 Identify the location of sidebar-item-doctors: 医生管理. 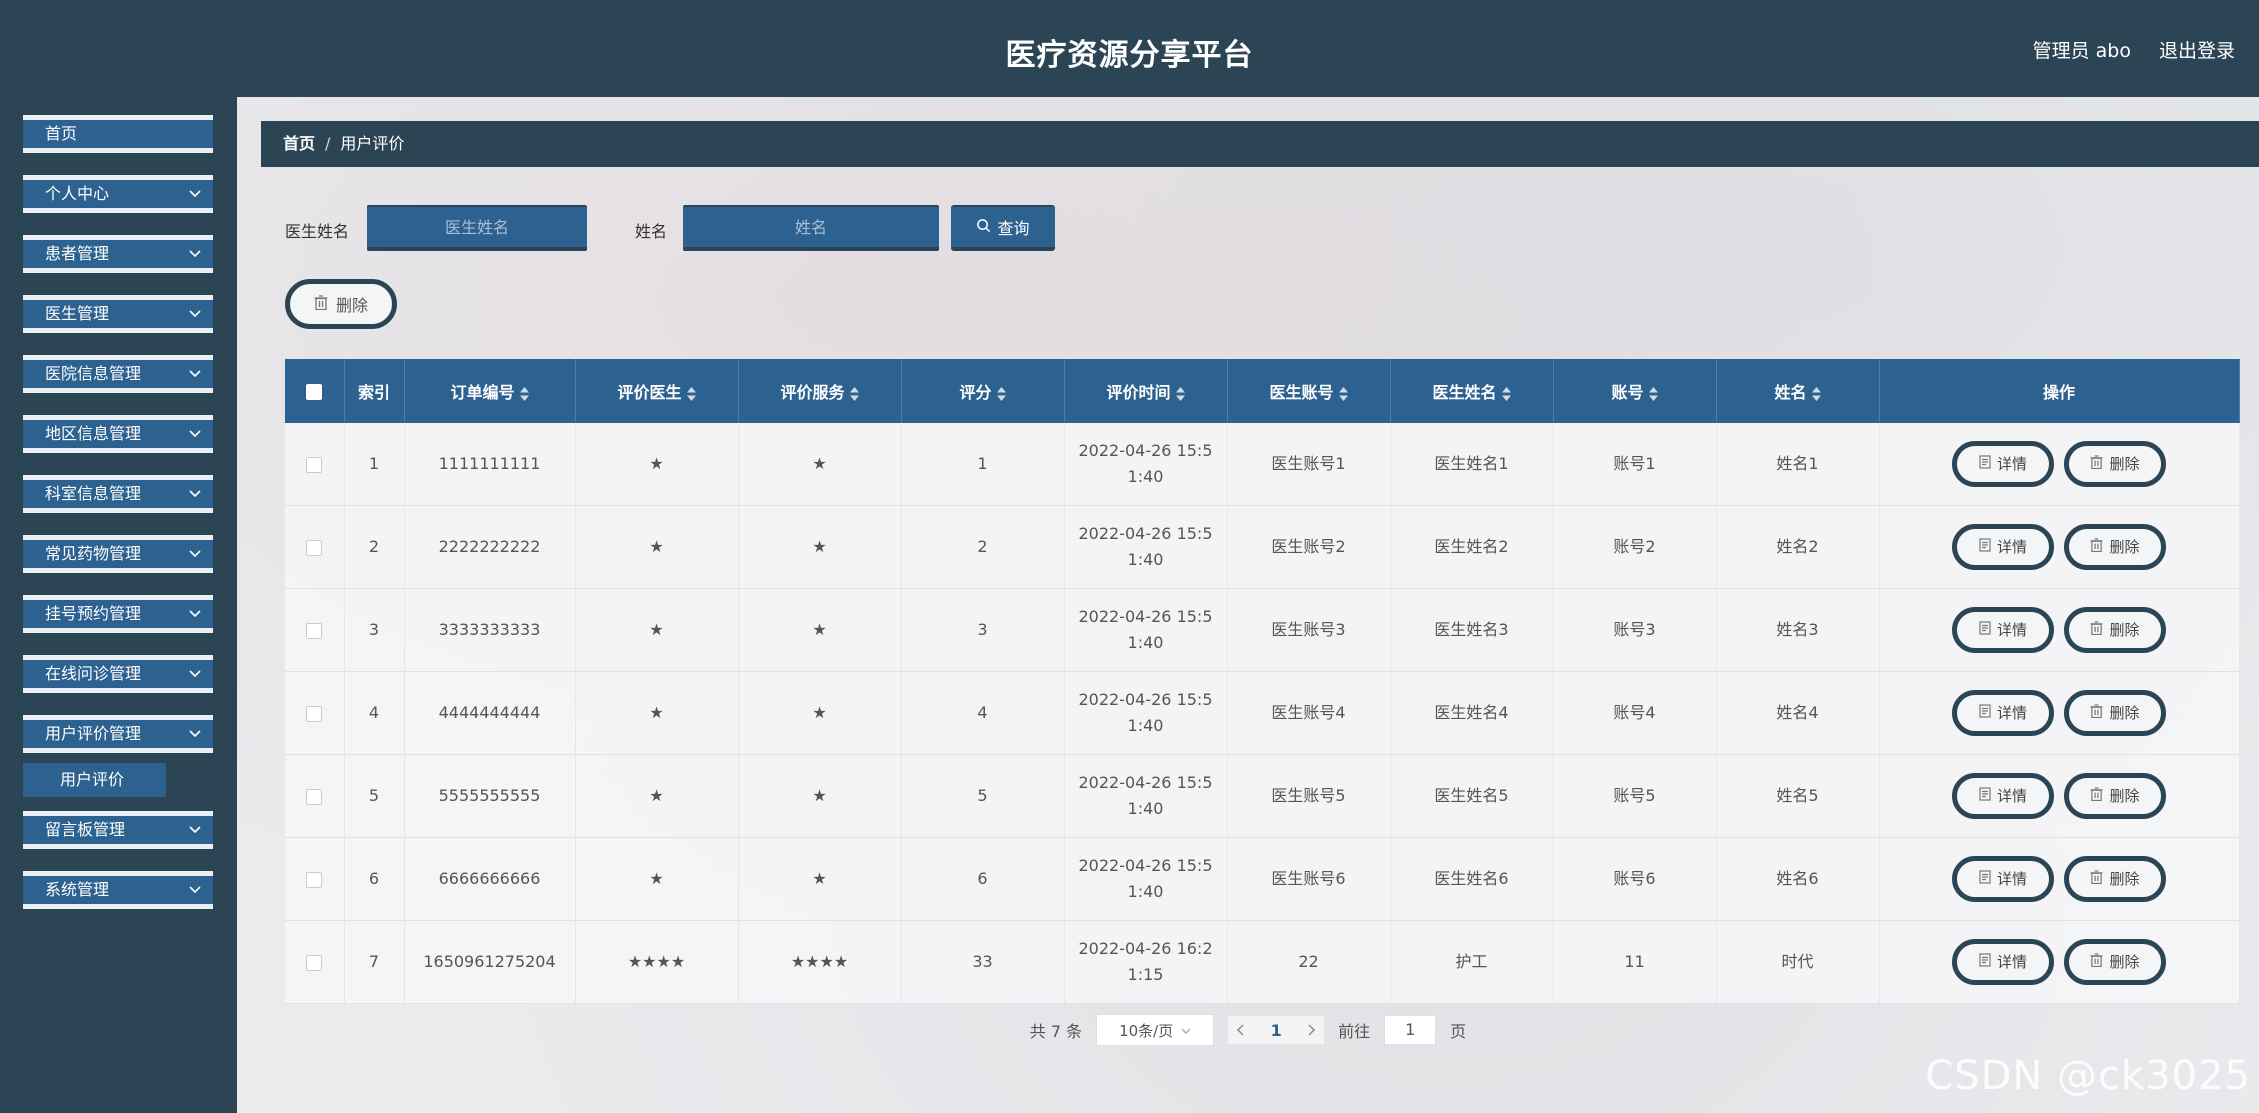
(118, 314).